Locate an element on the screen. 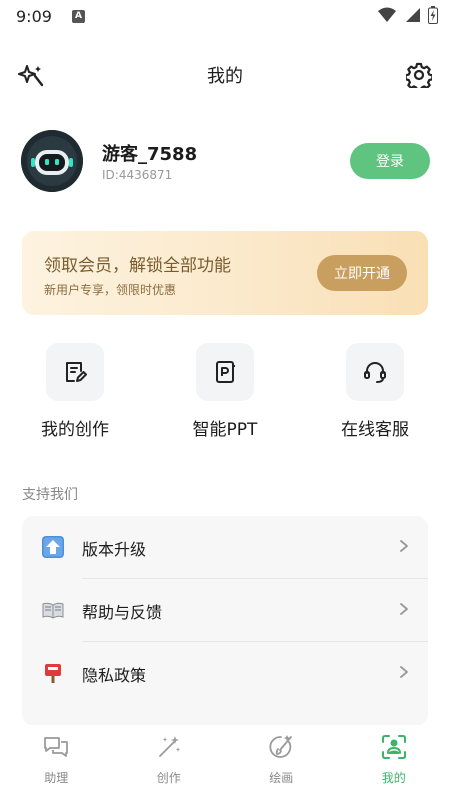 Image resolution: width=450 pixels, height=800 pixels. status-icons is located at coordinates (408, 15).